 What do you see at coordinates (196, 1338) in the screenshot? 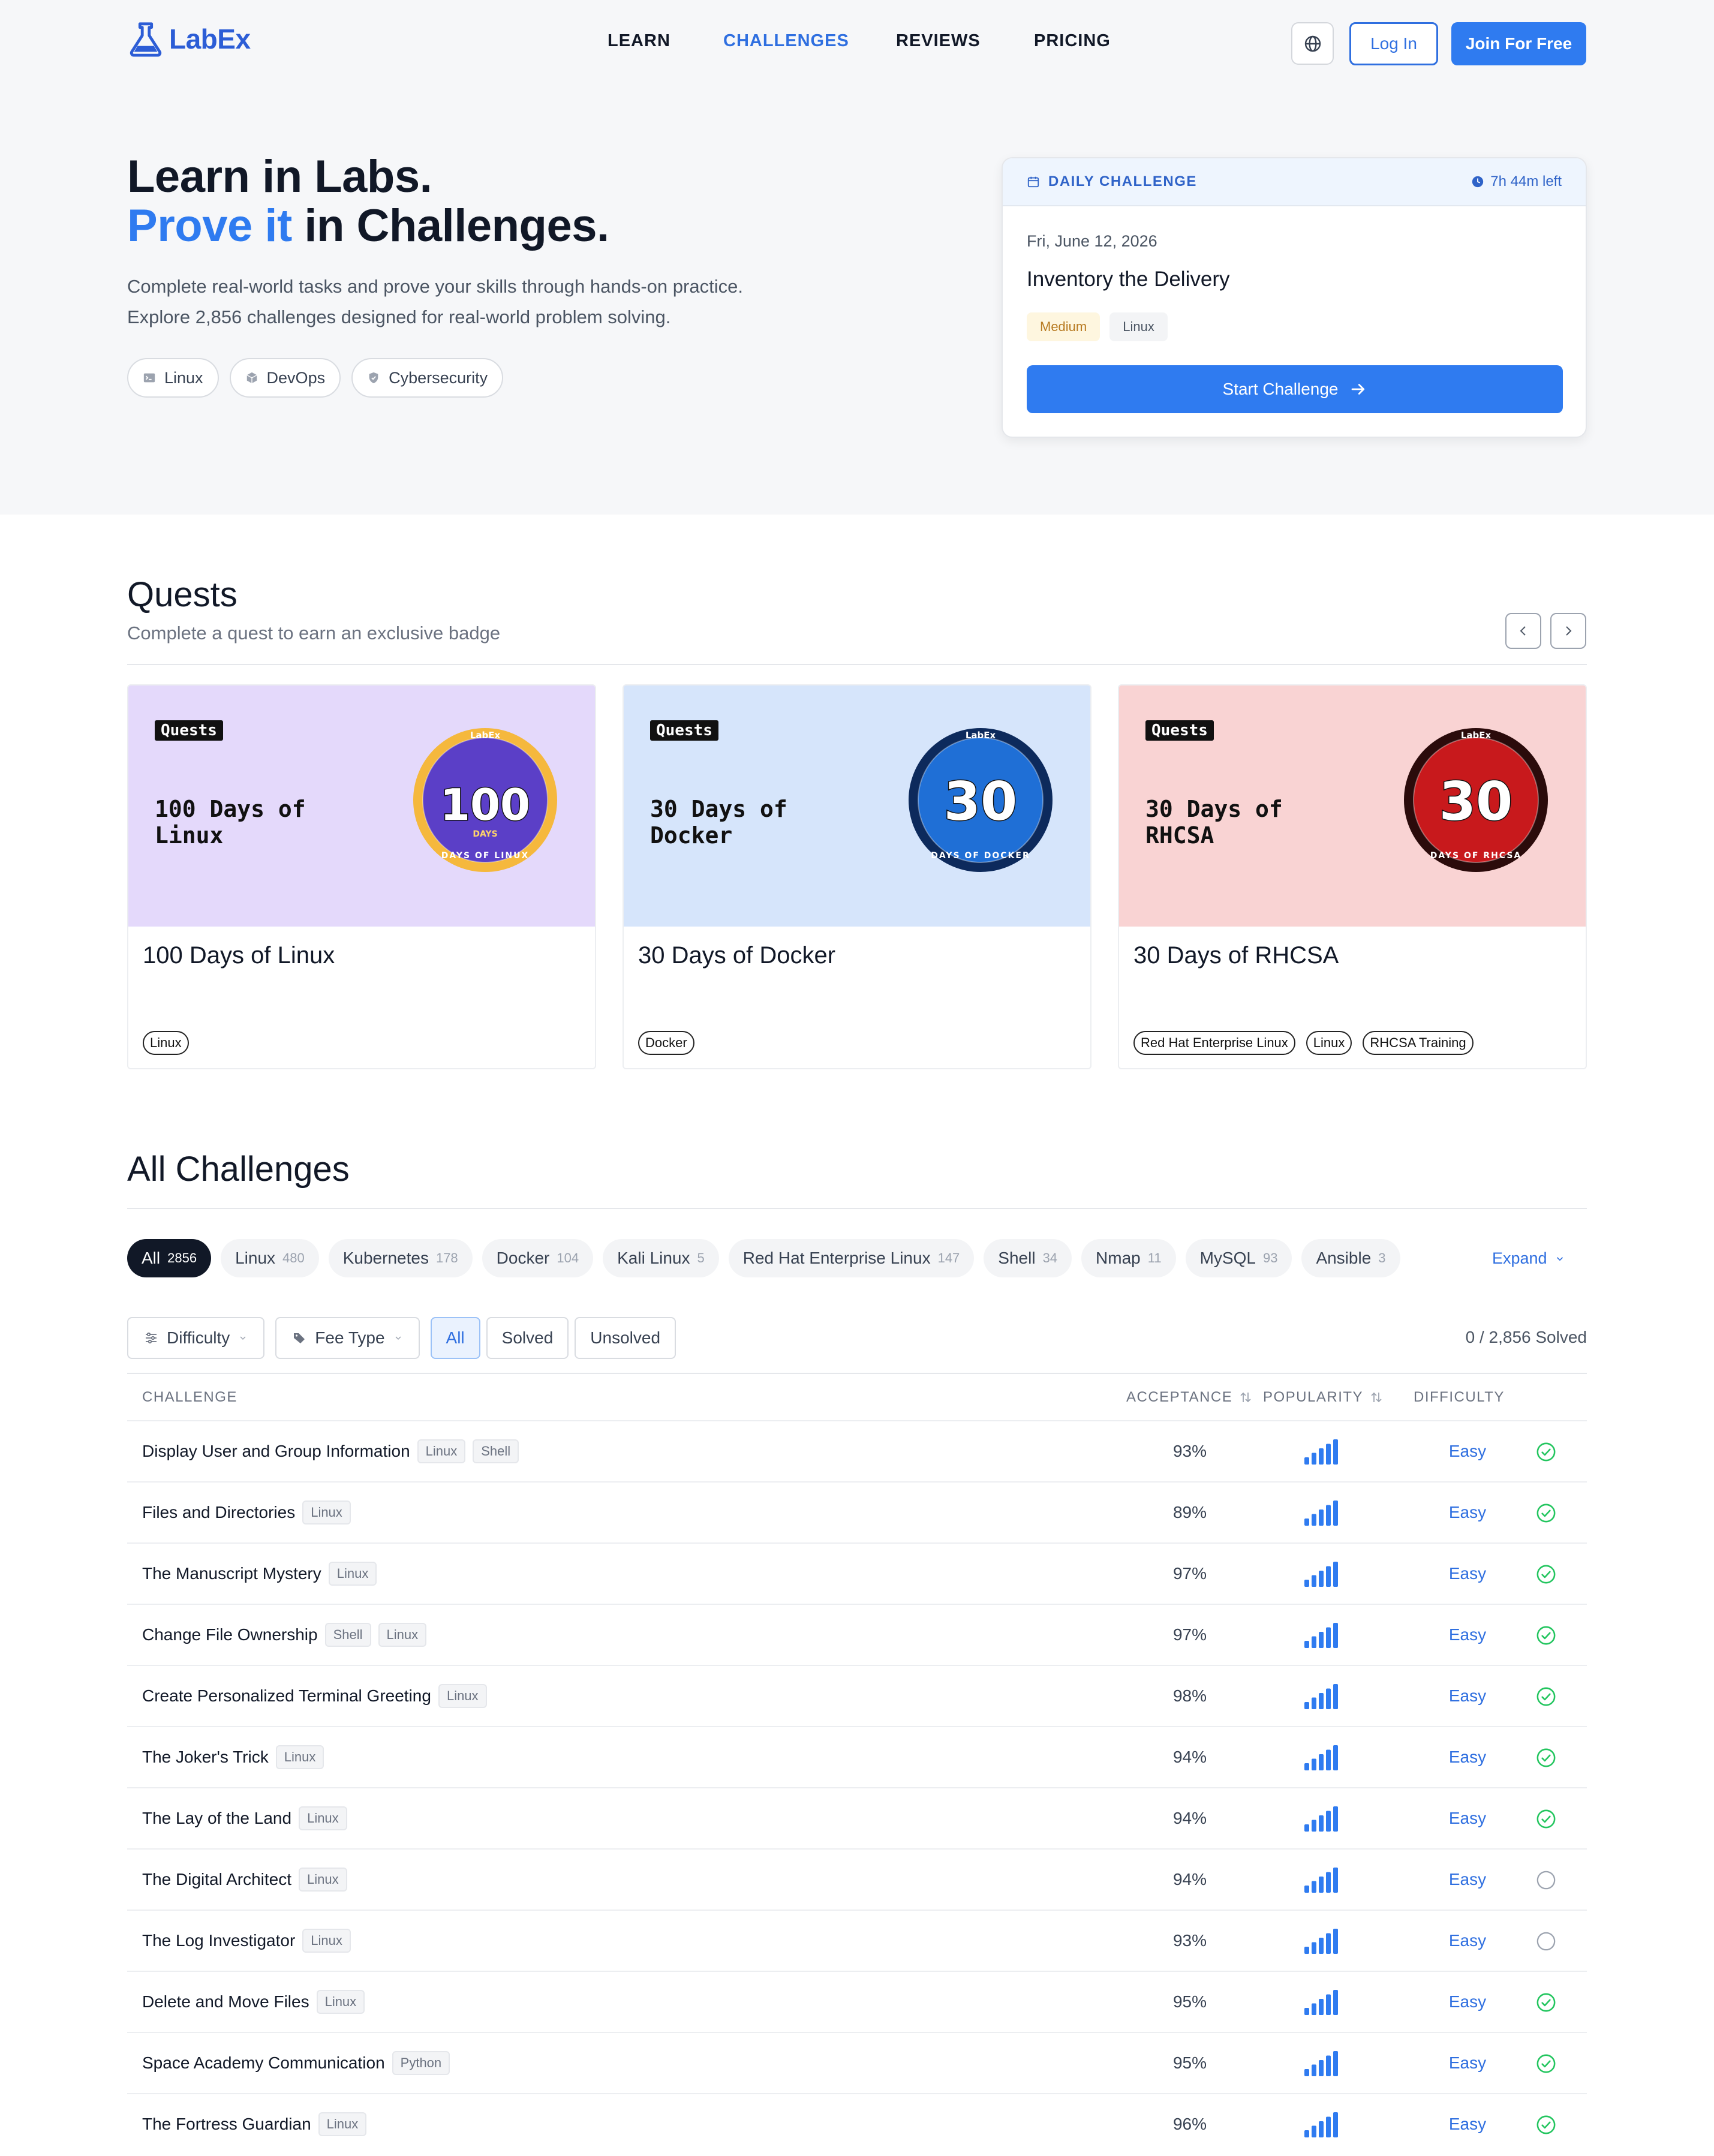
I see `difficulty-filter: Difficulty` at bounding box center [196, 1338].